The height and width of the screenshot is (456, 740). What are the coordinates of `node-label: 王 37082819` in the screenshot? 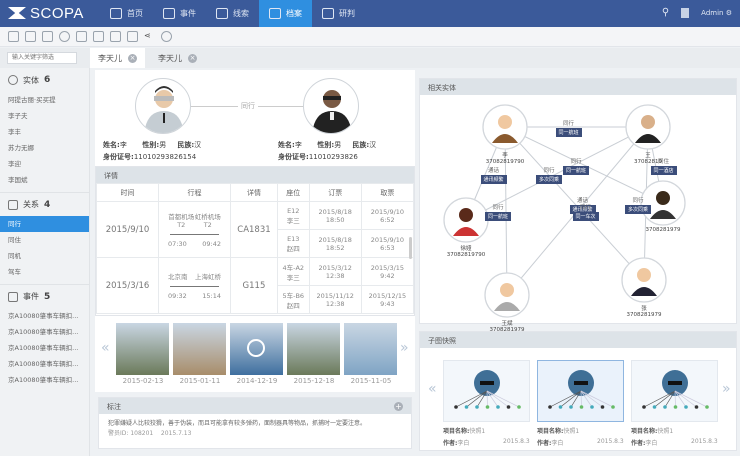 It's located at (648, 158).